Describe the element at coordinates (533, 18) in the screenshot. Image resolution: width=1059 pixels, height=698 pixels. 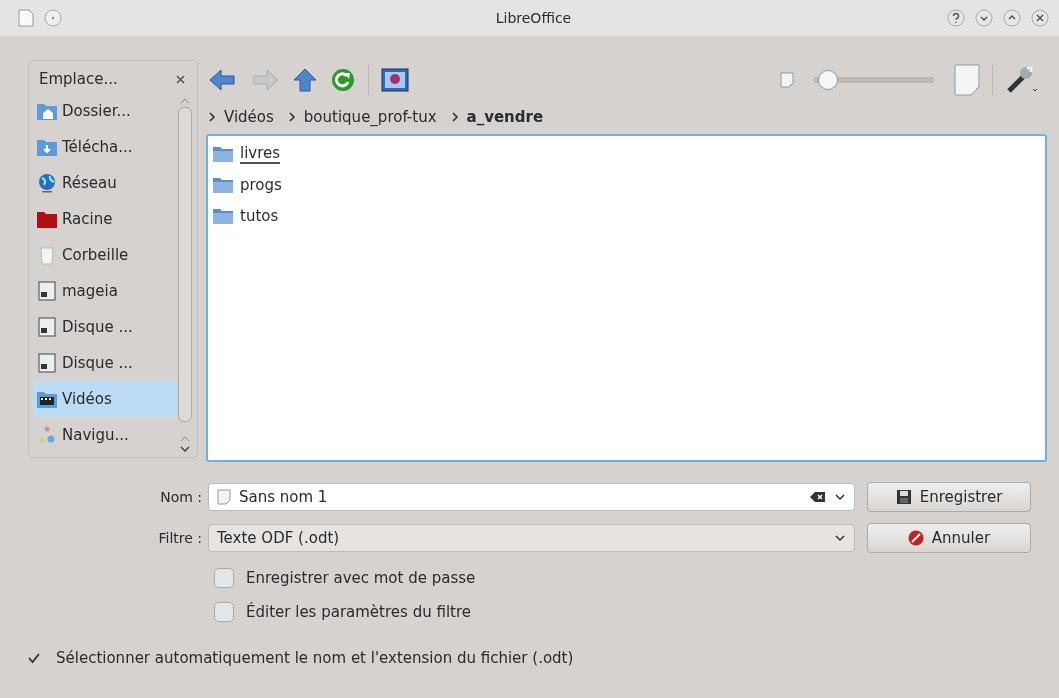
I see `window-title: LibreOffice` at that location.